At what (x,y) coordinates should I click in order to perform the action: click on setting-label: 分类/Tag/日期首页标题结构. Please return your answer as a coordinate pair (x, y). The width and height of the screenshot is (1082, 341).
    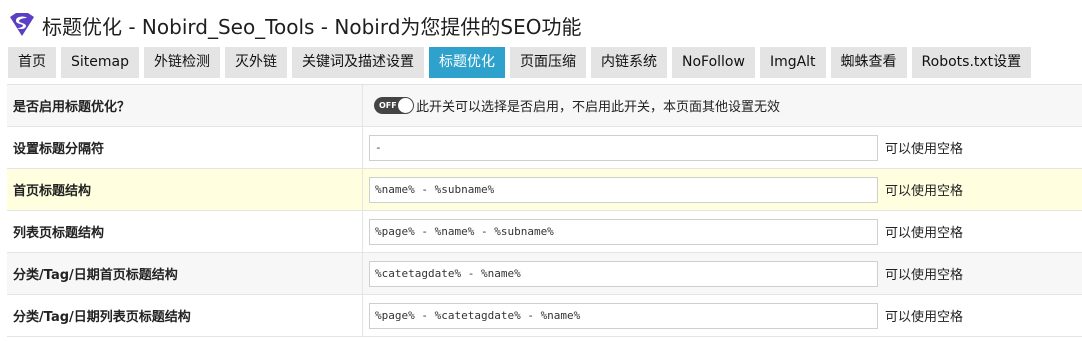
    Looking at the image, I should click on (185, 273).